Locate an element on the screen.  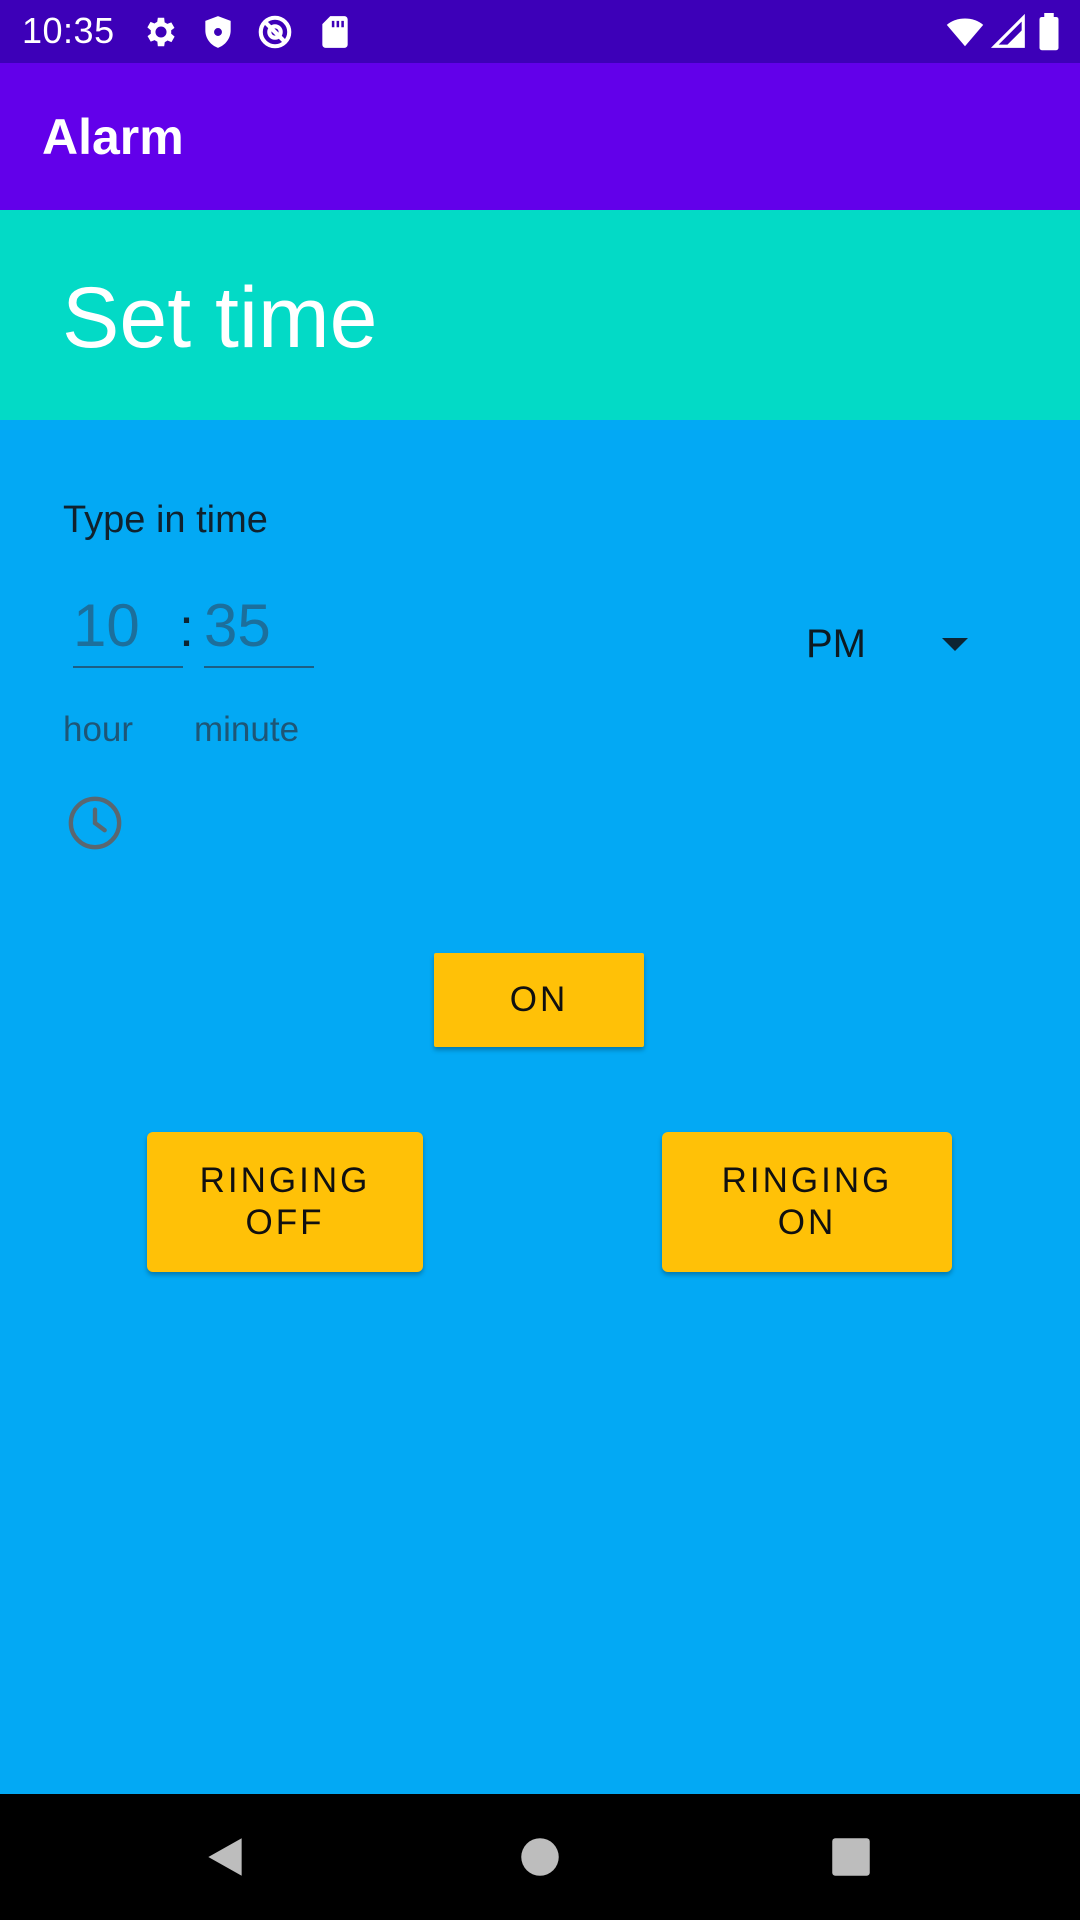
shield-icon is located at coordinates (218, 32).